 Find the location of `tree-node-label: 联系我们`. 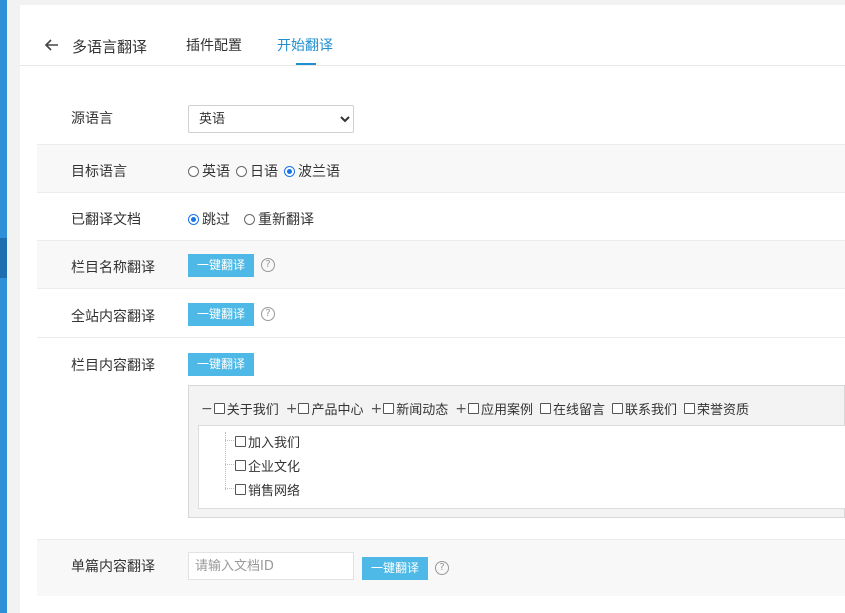

tree-node-label: 联系我们 is located at coordinates (651, 410).